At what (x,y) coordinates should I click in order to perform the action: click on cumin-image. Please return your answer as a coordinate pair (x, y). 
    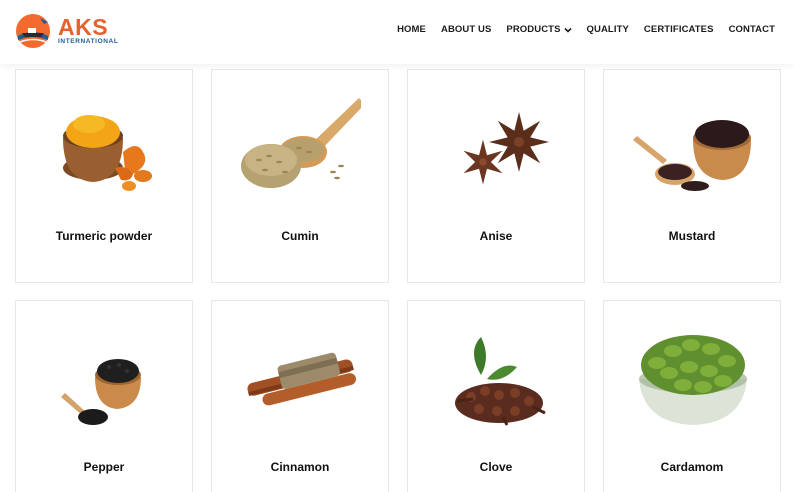
    Looking at the image, I should click on (301, 143).